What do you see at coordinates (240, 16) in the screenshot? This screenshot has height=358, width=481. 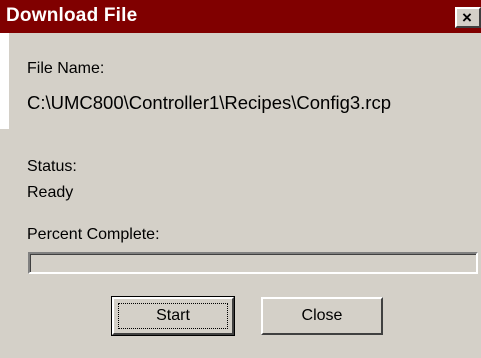 I see `title-bar: Download File ×` at bounding box center [240, 16].